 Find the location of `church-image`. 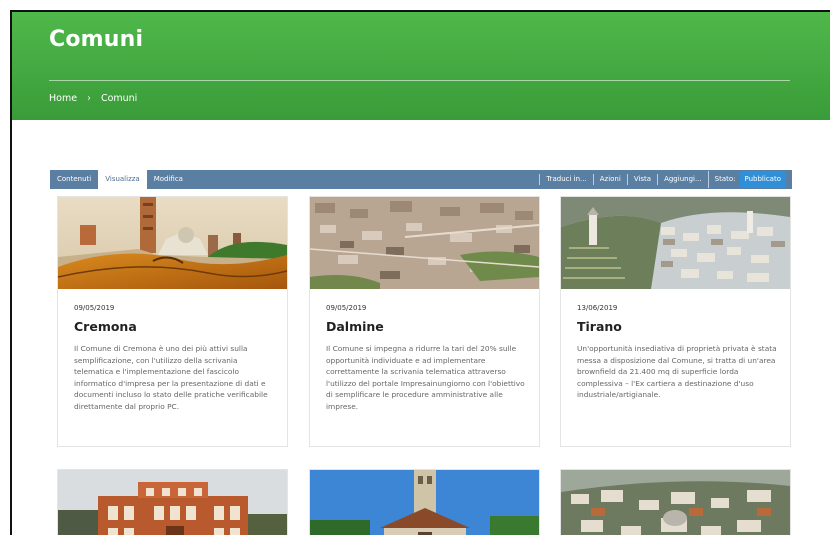

church-image is located at coordinates (424, 502).